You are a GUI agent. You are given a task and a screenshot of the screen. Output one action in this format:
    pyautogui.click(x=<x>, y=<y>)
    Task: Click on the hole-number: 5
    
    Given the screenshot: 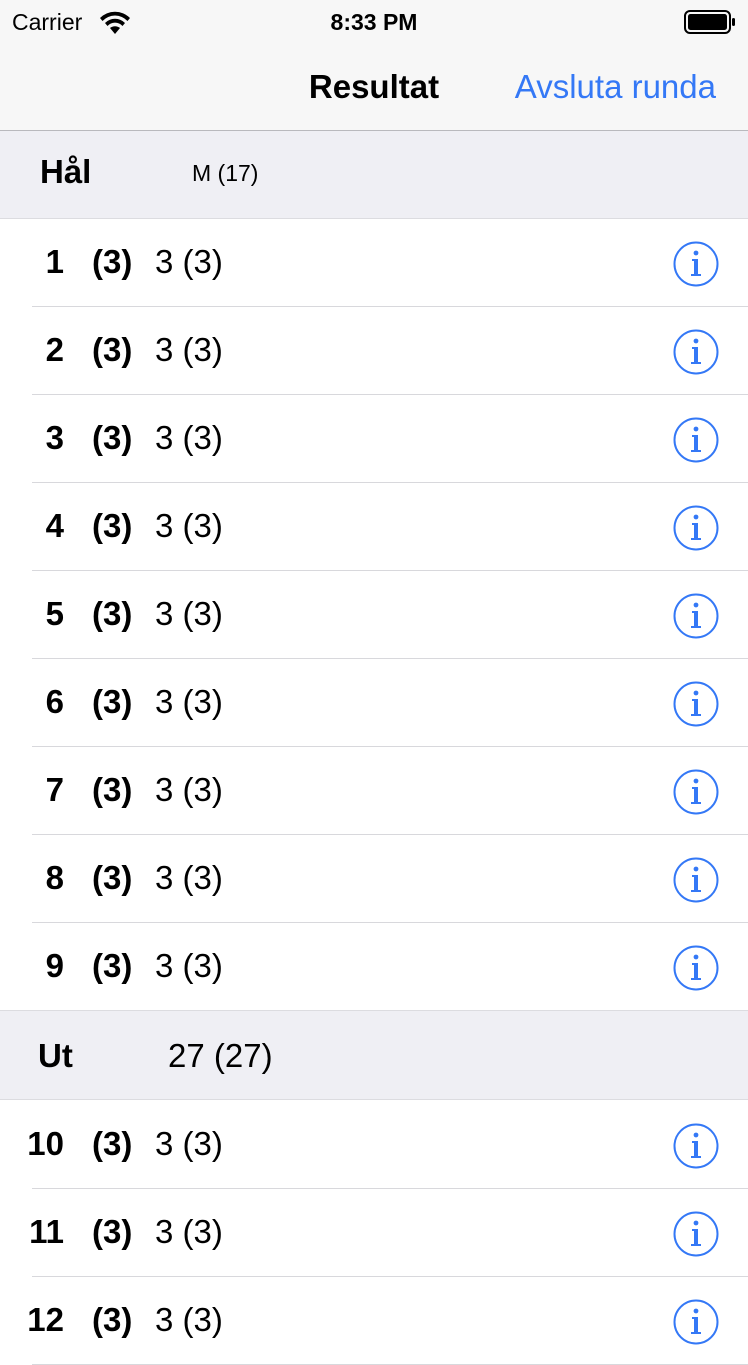 What is the action you would take?
    pyautogui.click(x=54, y=613)
    